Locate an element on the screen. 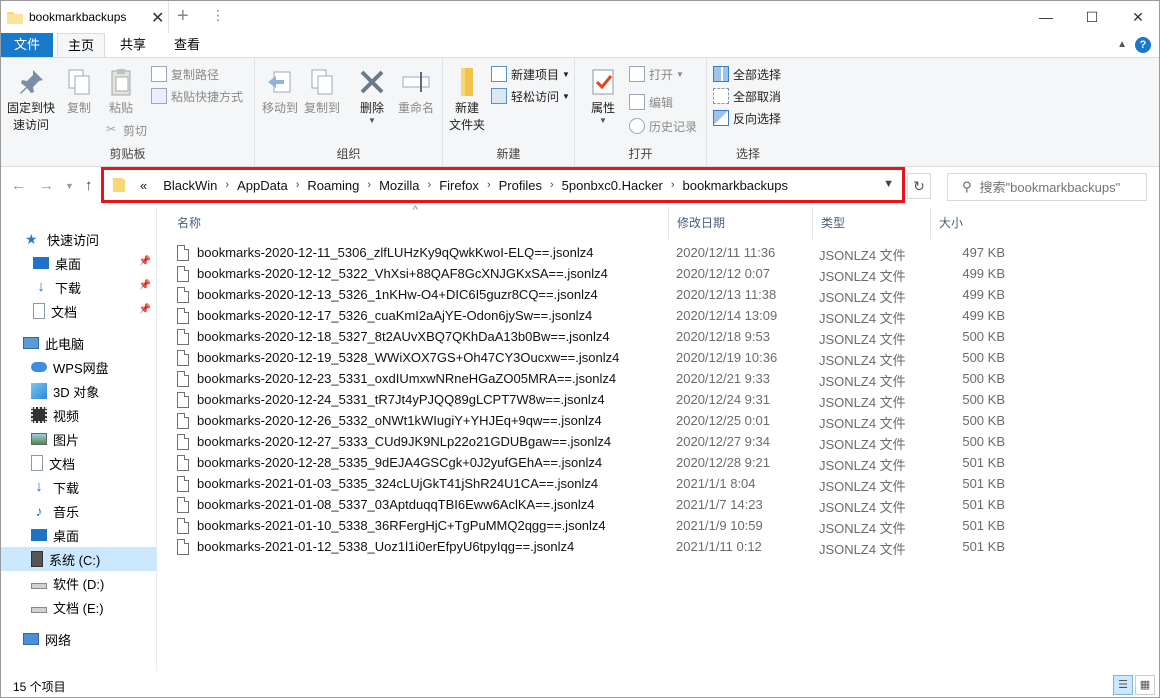 The width and height of the screenshot is (1160, 698). nav-documents-pc: 文档 is located at coordinates (79, 463).